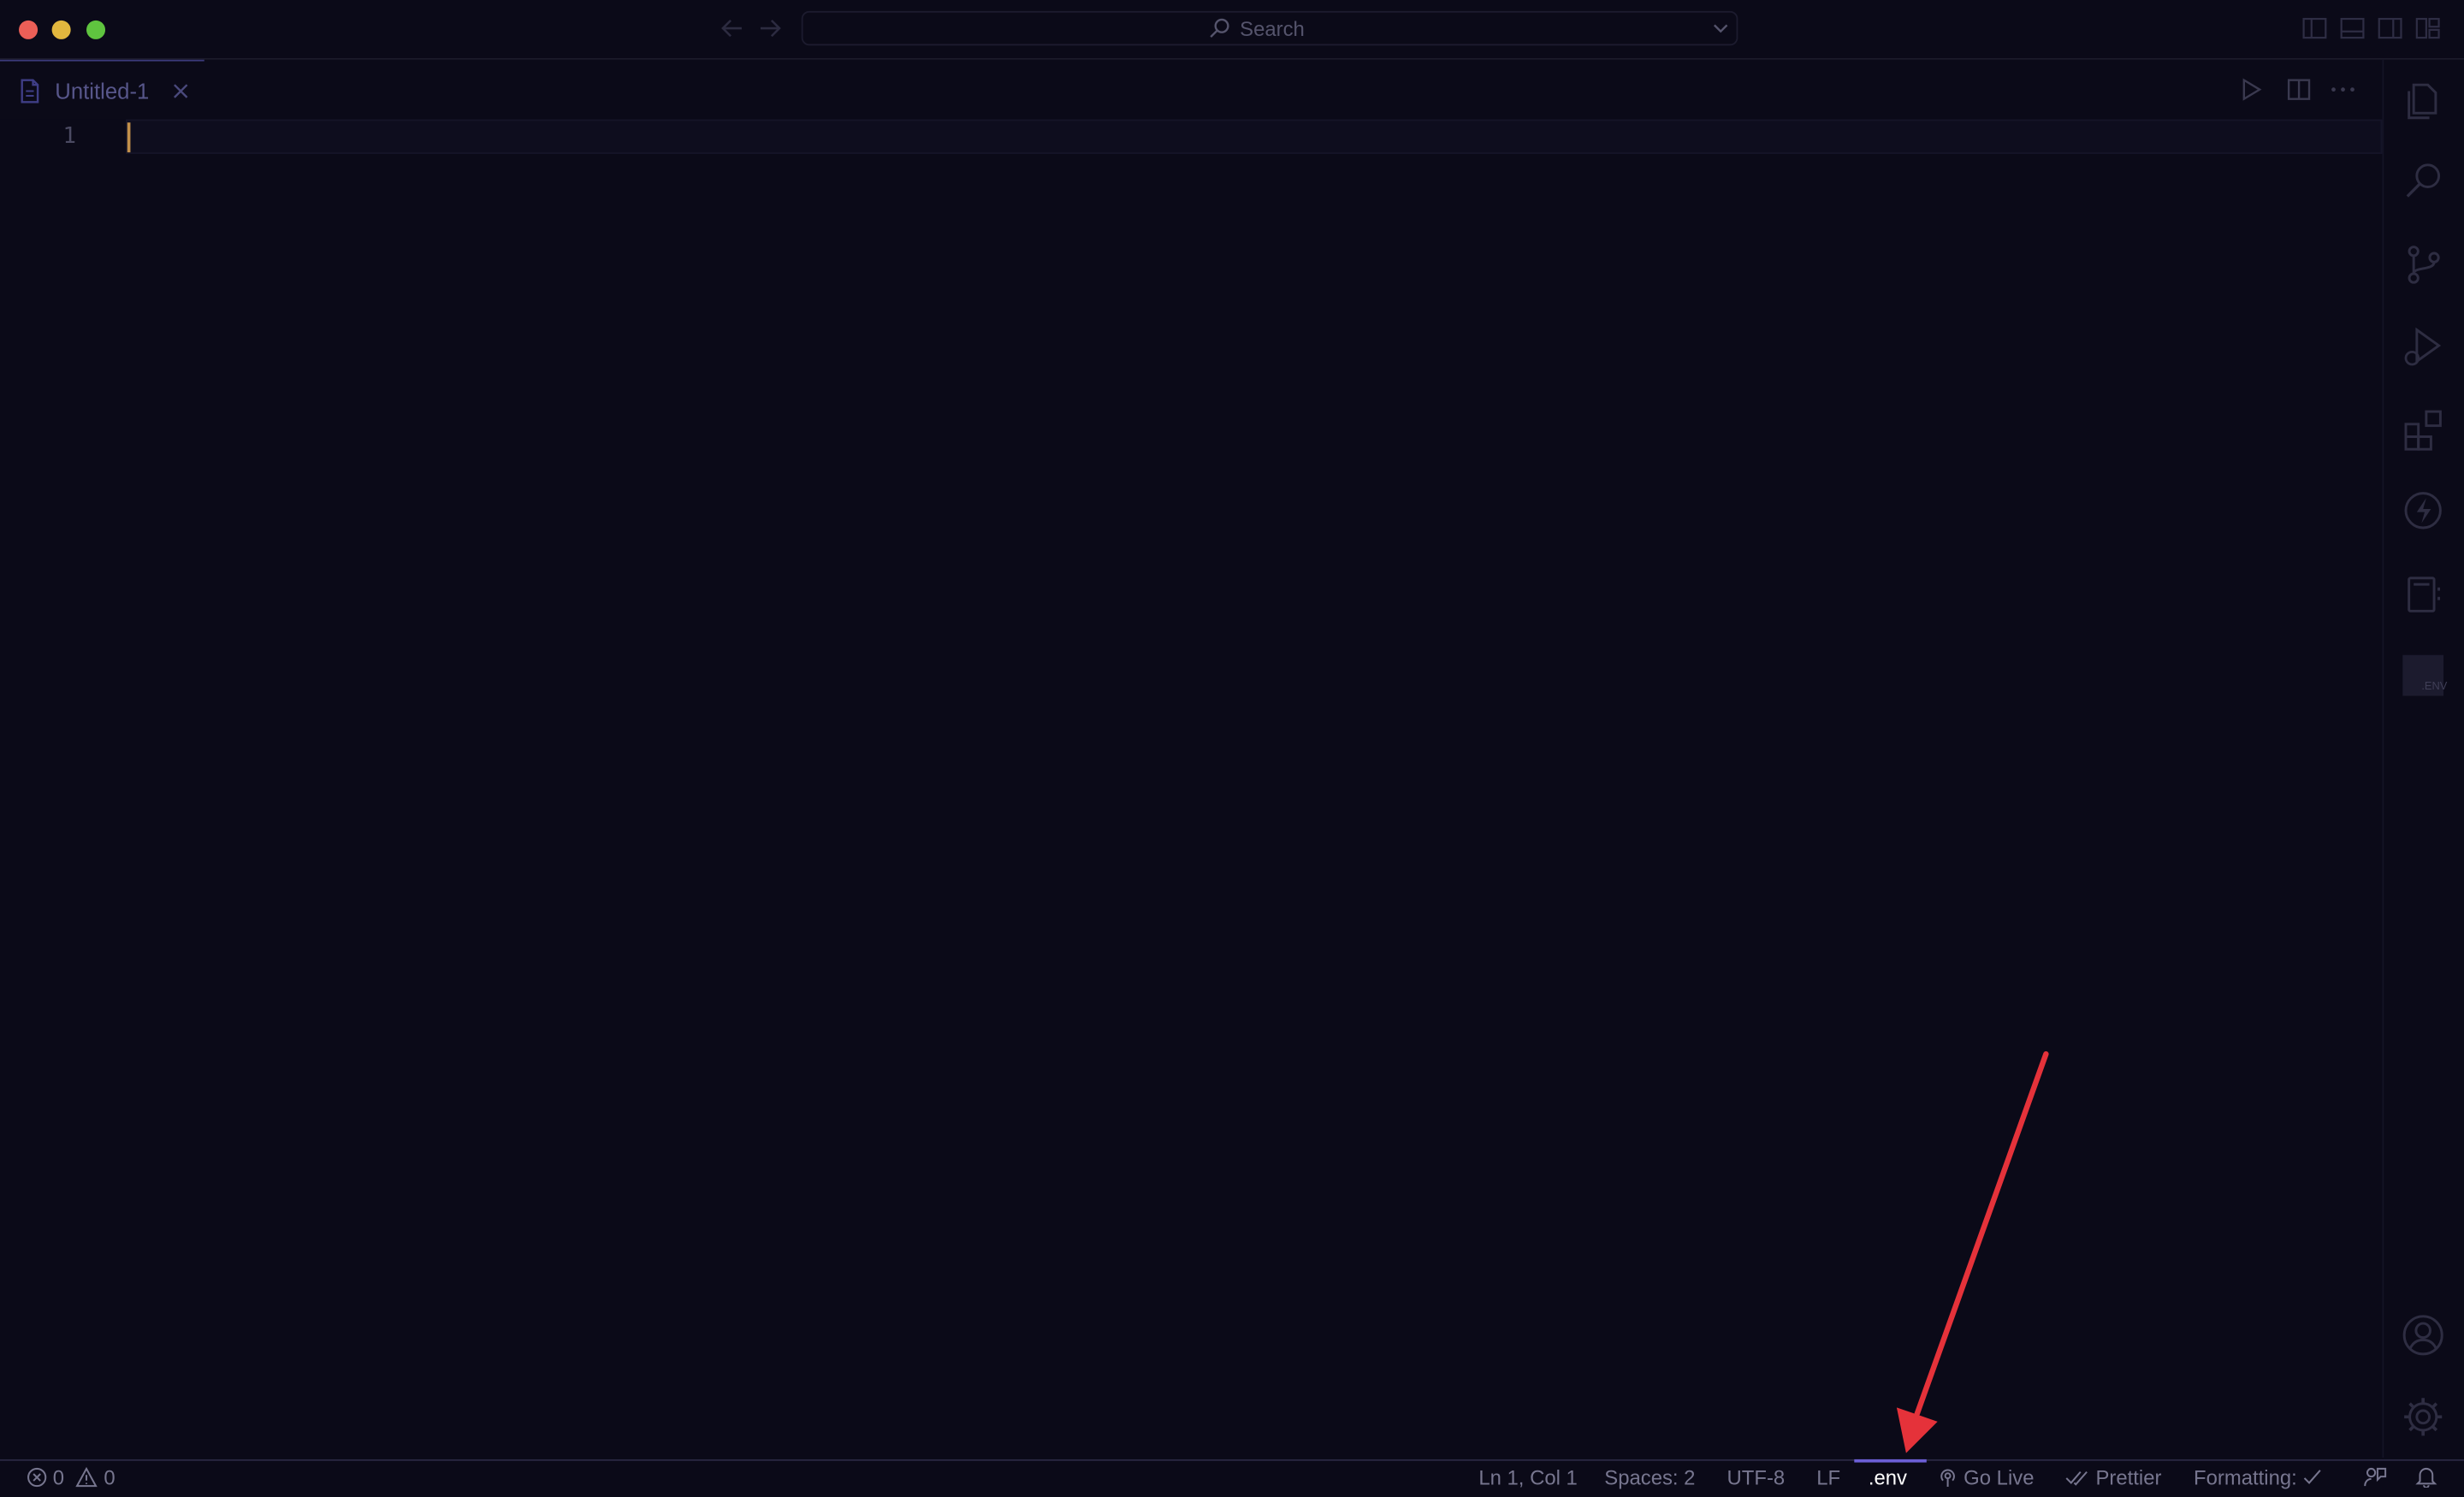 The height and width of the screenshot is (1497, 2464). Describe the element at coordinates (2423, 99) in the screenshot. I see `explorer-icon` at that location.